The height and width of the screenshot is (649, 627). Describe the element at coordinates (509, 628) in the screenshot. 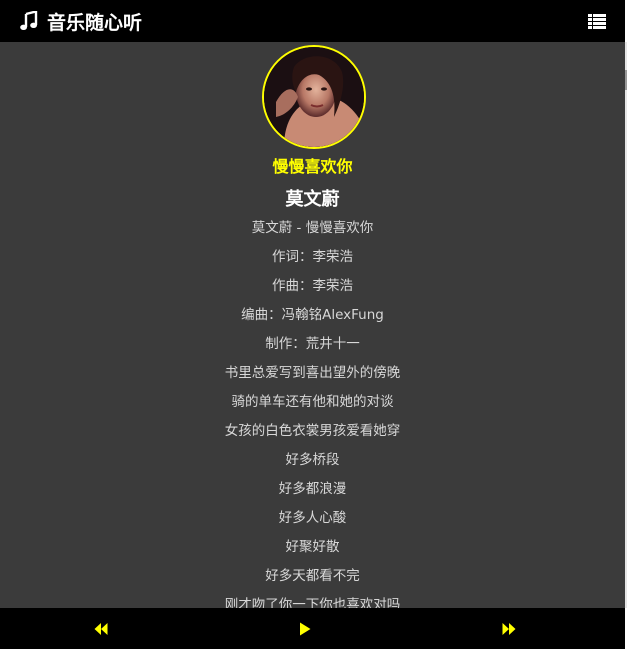

I see `next-track-icon` at that location.